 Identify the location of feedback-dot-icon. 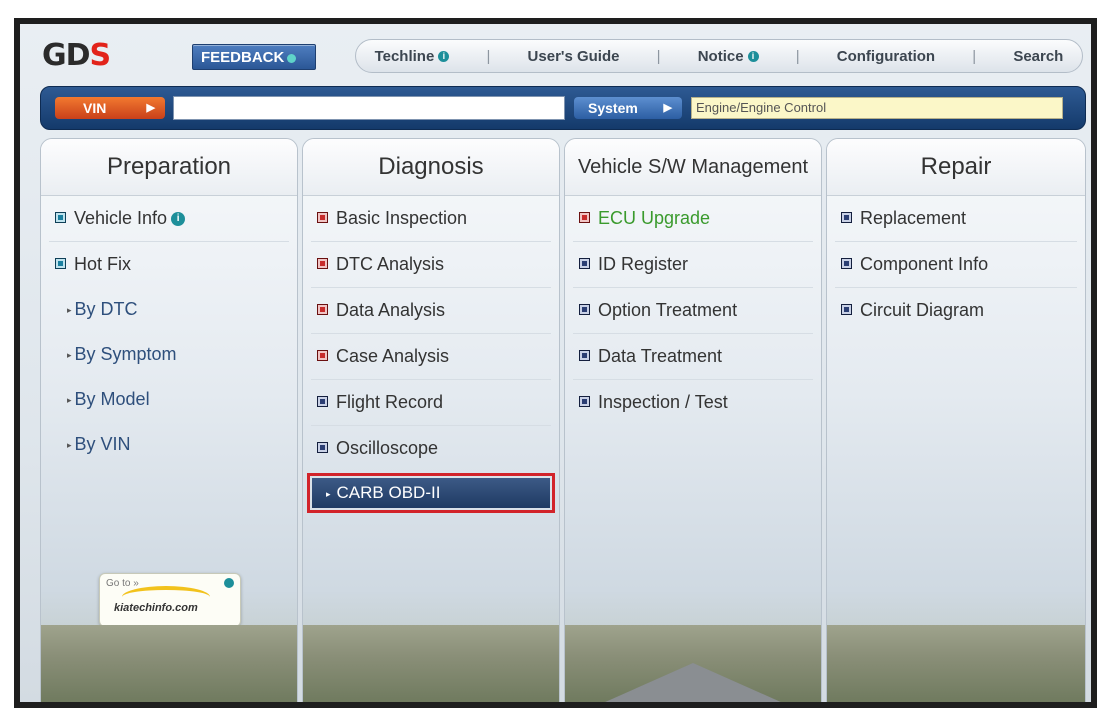
(292, 58).